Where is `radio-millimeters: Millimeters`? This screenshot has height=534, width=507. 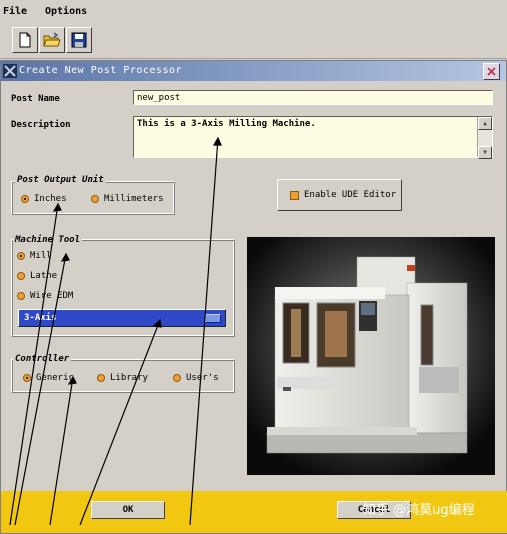 radio-millimeters: Millimeters is located at coordinates (127, 199).